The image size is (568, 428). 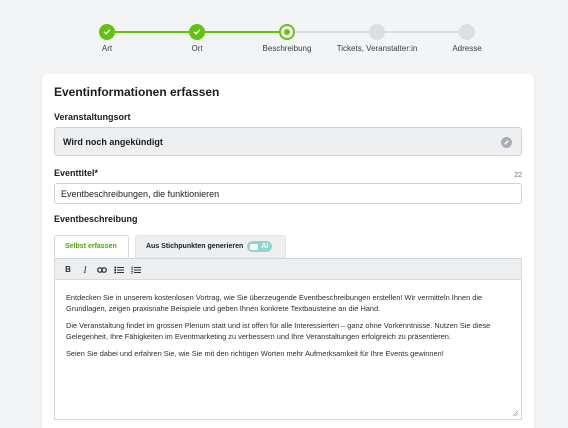 I want to click on step-ort-dot, so click(x=197, y=32).